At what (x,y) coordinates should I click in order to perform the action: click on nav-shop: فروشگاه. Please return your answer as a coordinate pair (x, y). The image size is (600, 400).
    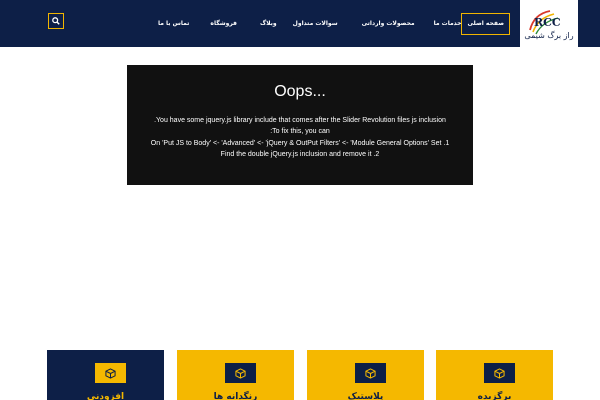
    Looking at the image, I should click on (223, 23).